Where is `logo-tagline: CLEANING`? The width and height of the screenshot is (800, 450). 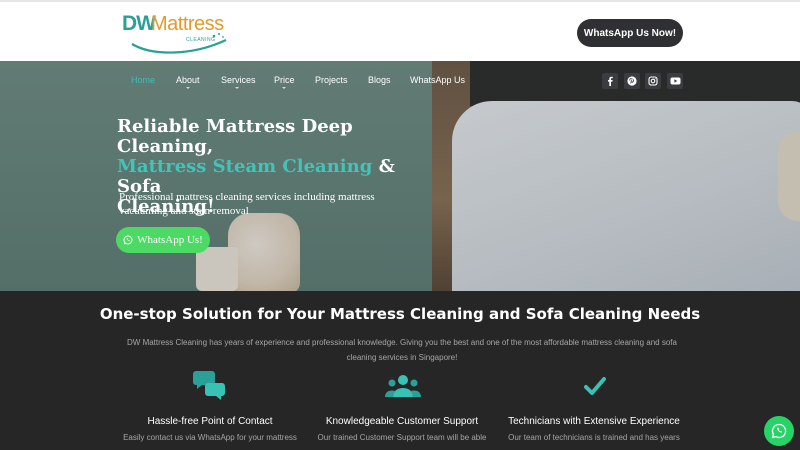
logo-tagline: CLEANING is located at coordinates (201, 40).